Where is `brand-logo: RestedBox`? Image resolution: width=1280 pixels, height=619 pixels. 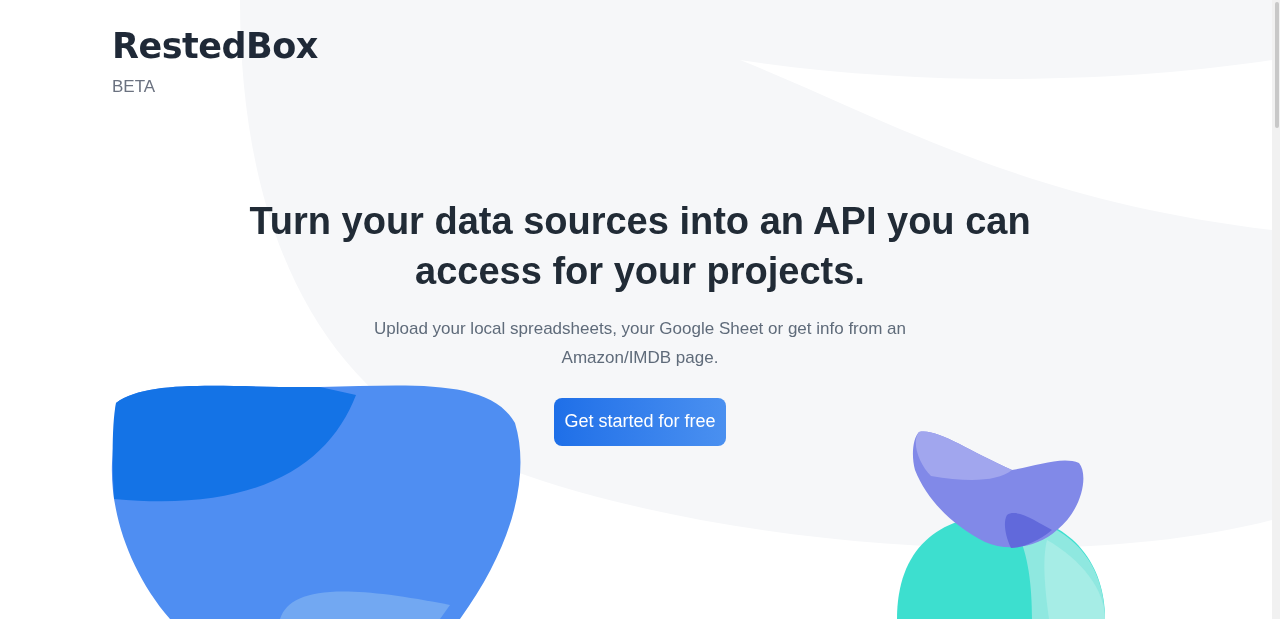 brand-logo: RestedBox is located at coordinates (696, 46).